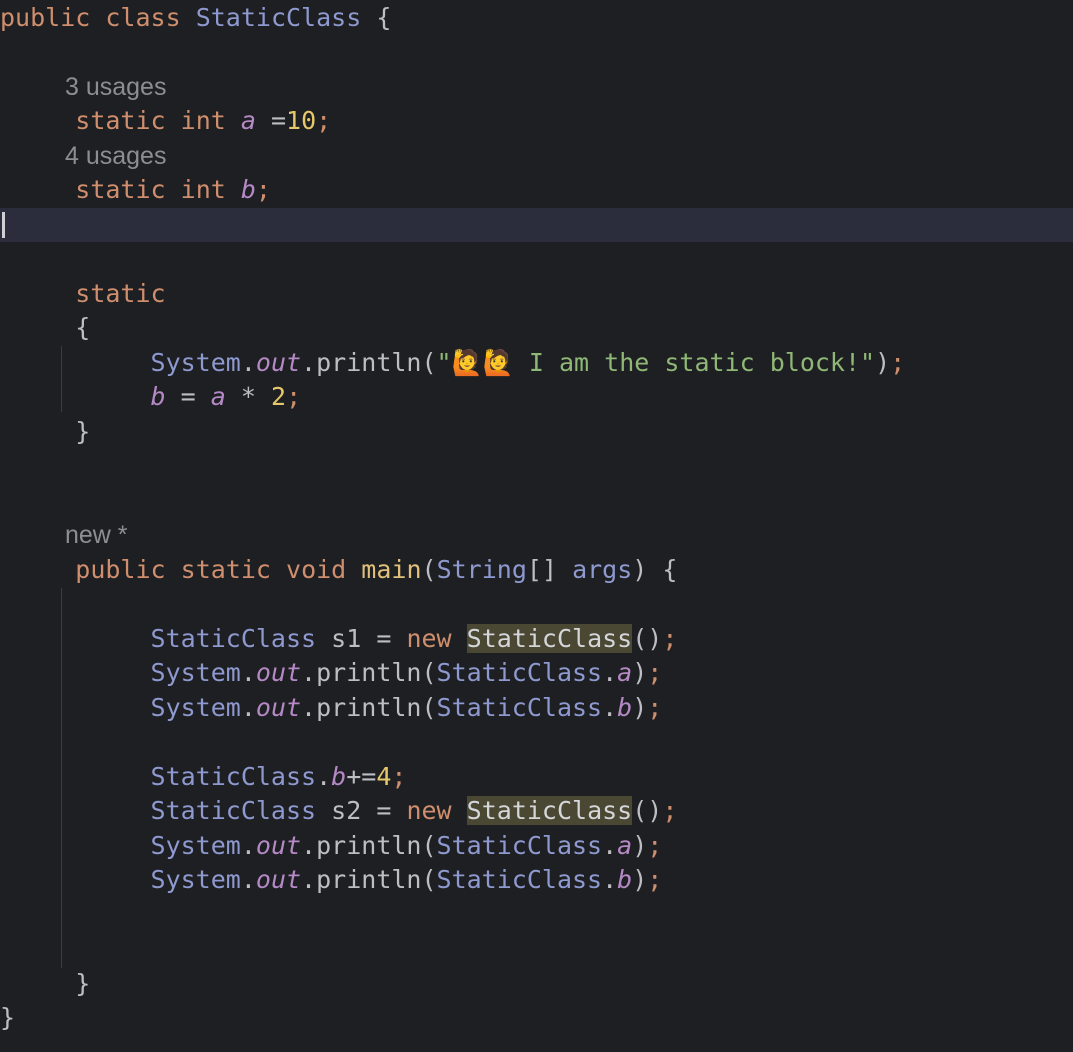 The height and width of the screenshot is (1052, 1073). I want to click on code-line-static-block: static, so click(82, 294).